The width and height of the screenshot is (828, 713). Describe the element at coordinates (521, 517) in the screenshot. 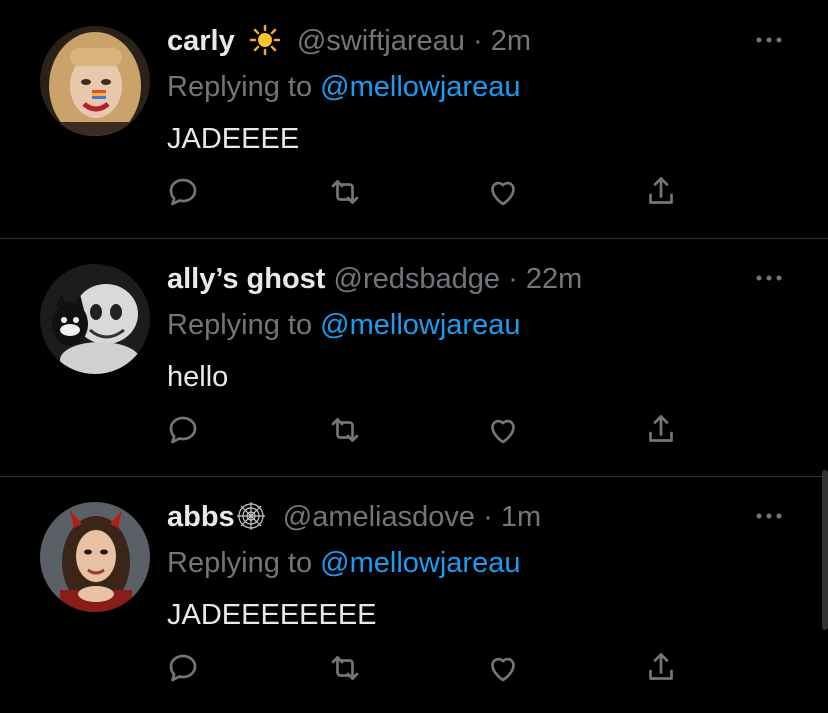

I see `timestamp: 1m` at that location.